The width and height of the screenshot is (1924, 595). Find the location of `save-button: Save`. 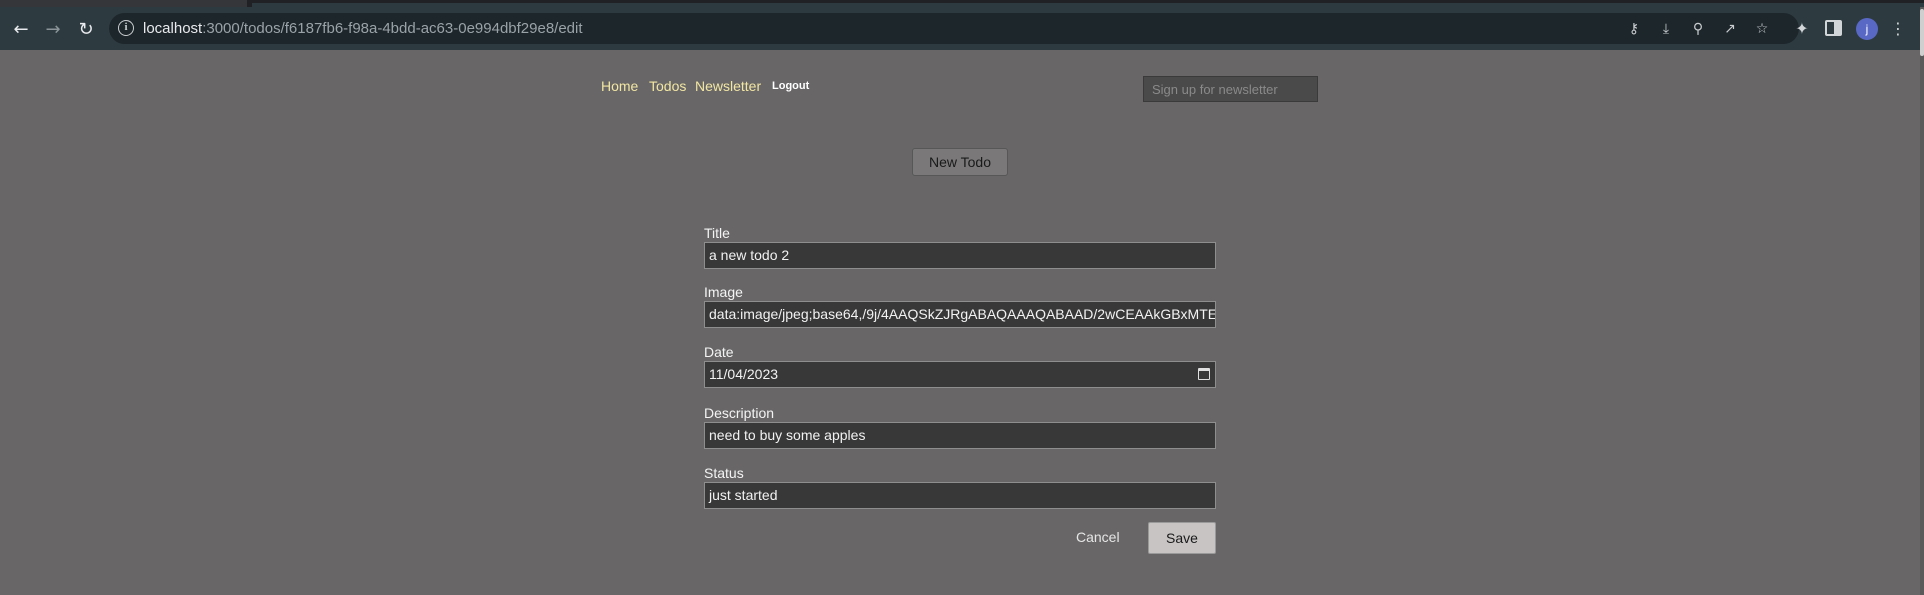

save-button: Save is located at coordinates (1182, 538).